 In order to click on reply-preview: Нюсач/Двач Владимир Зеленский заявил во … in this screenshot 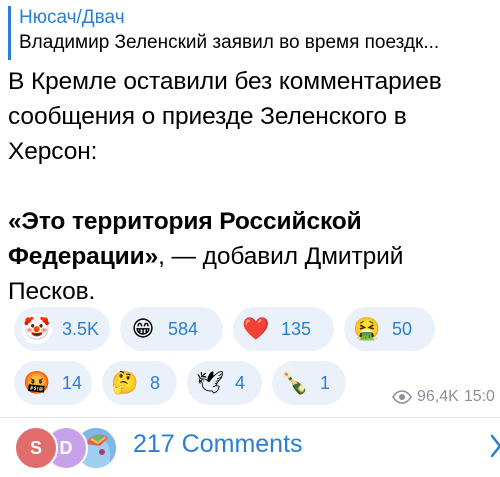, I will do `click(254, 33)`.